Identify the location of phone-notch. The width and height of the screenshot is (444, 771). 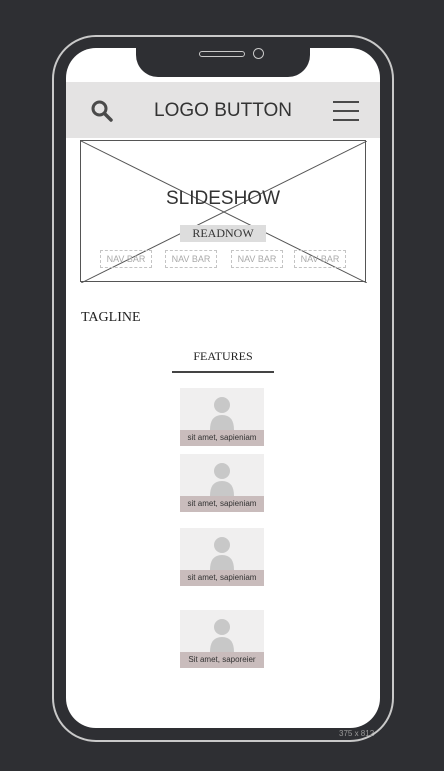
(223, 59).